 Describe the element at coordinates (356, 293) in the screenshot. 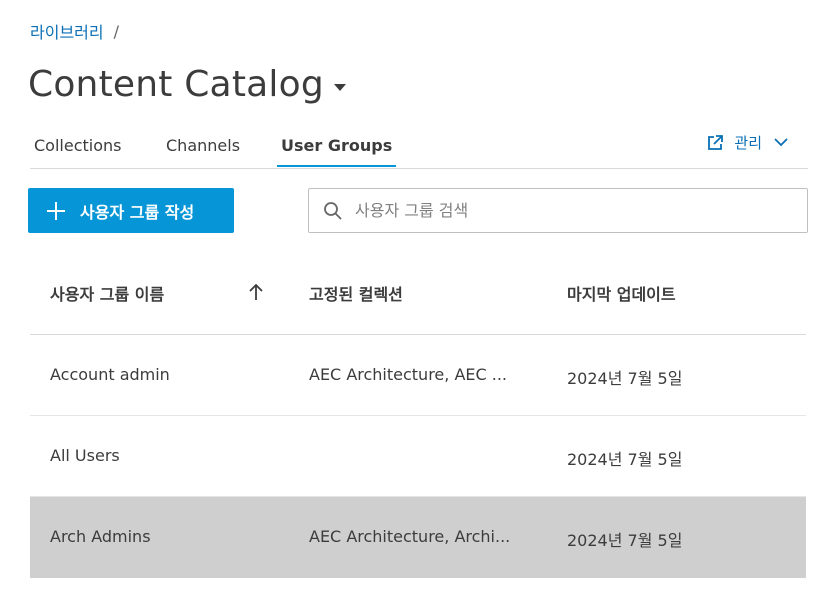

I see `column-header-pinned-collections: 고정된 컬렉션` at that location.